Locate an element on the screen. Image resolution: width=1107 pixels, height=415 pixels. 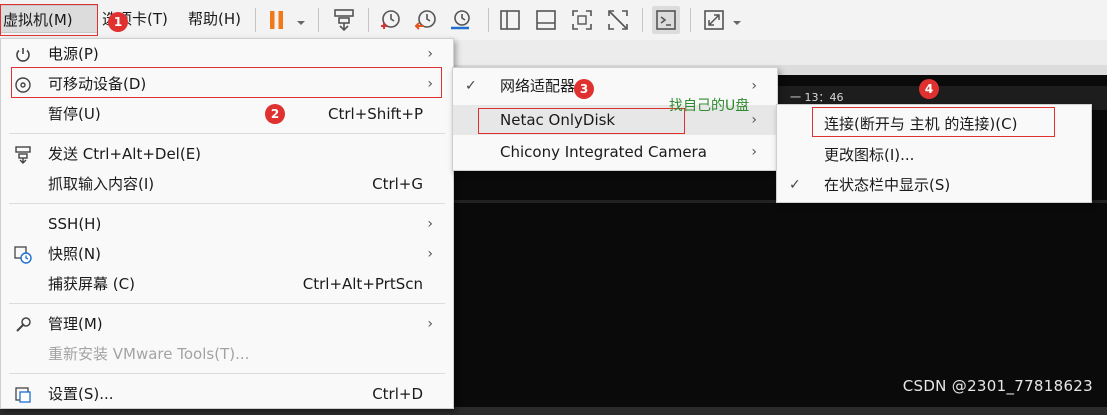
menu-item-capture-screen: 捕获屏幕 (C) Ctrl+Alt+PrtScn is located at coordinates (227, 284).